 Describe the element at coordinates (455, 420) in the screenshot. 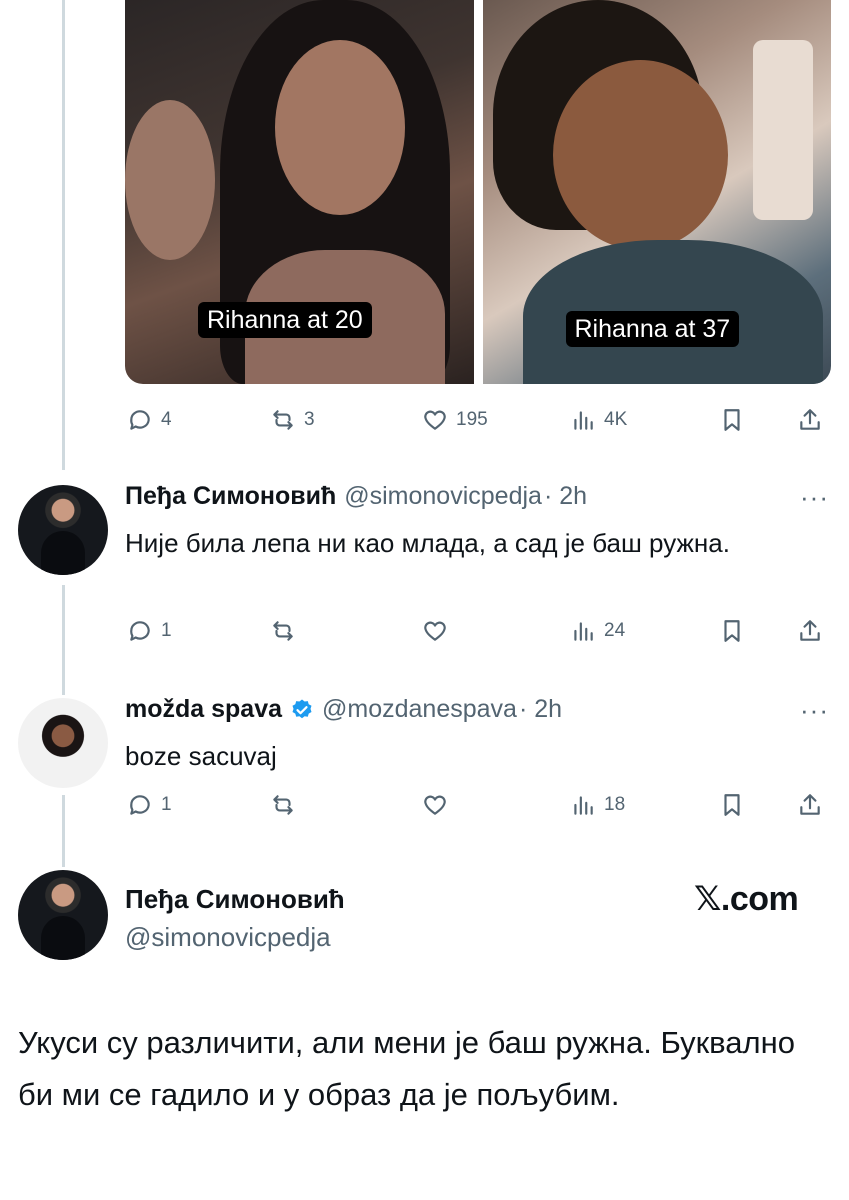

I see `like-button: 195` at that location.